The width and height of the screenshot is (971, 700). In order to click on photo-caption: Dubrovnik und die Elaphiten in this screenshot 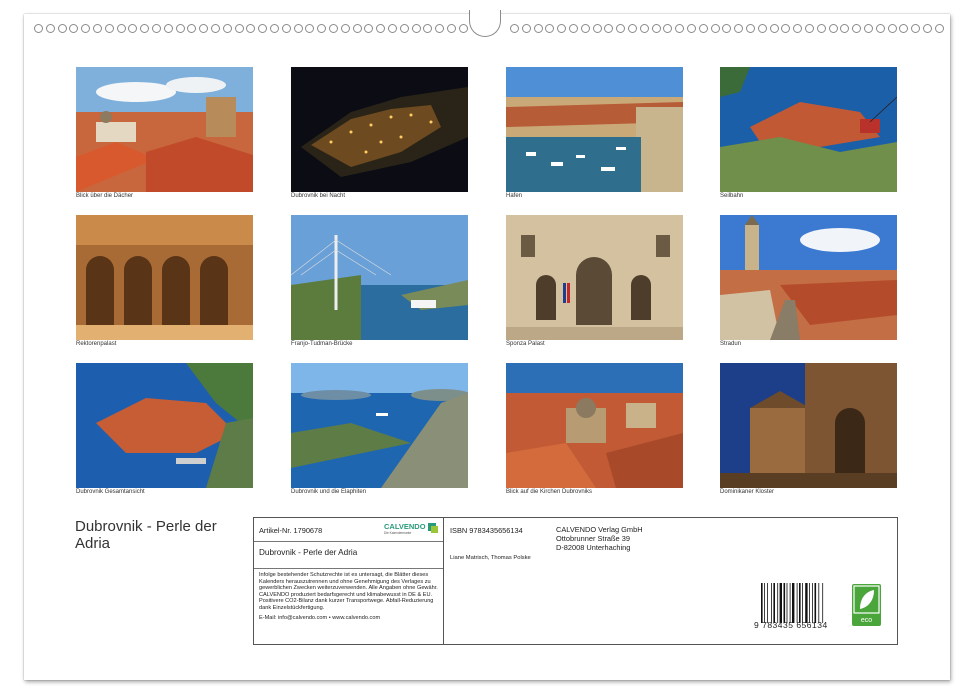, I will do `click(329, 492)`.